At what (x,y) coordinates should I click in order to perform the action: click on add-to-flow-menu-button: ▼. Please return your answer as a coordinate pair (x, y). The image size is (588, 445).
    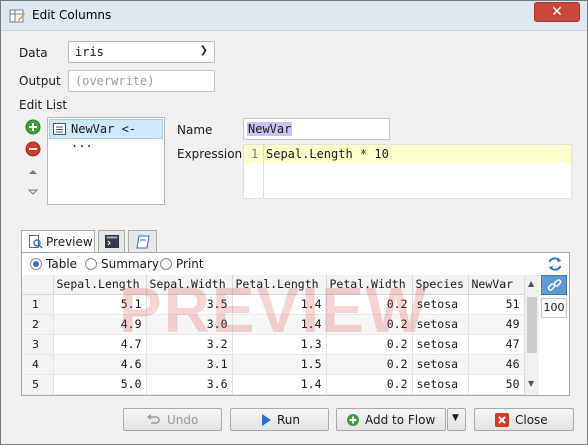
    Looking at the image, I should click on (456, 419).